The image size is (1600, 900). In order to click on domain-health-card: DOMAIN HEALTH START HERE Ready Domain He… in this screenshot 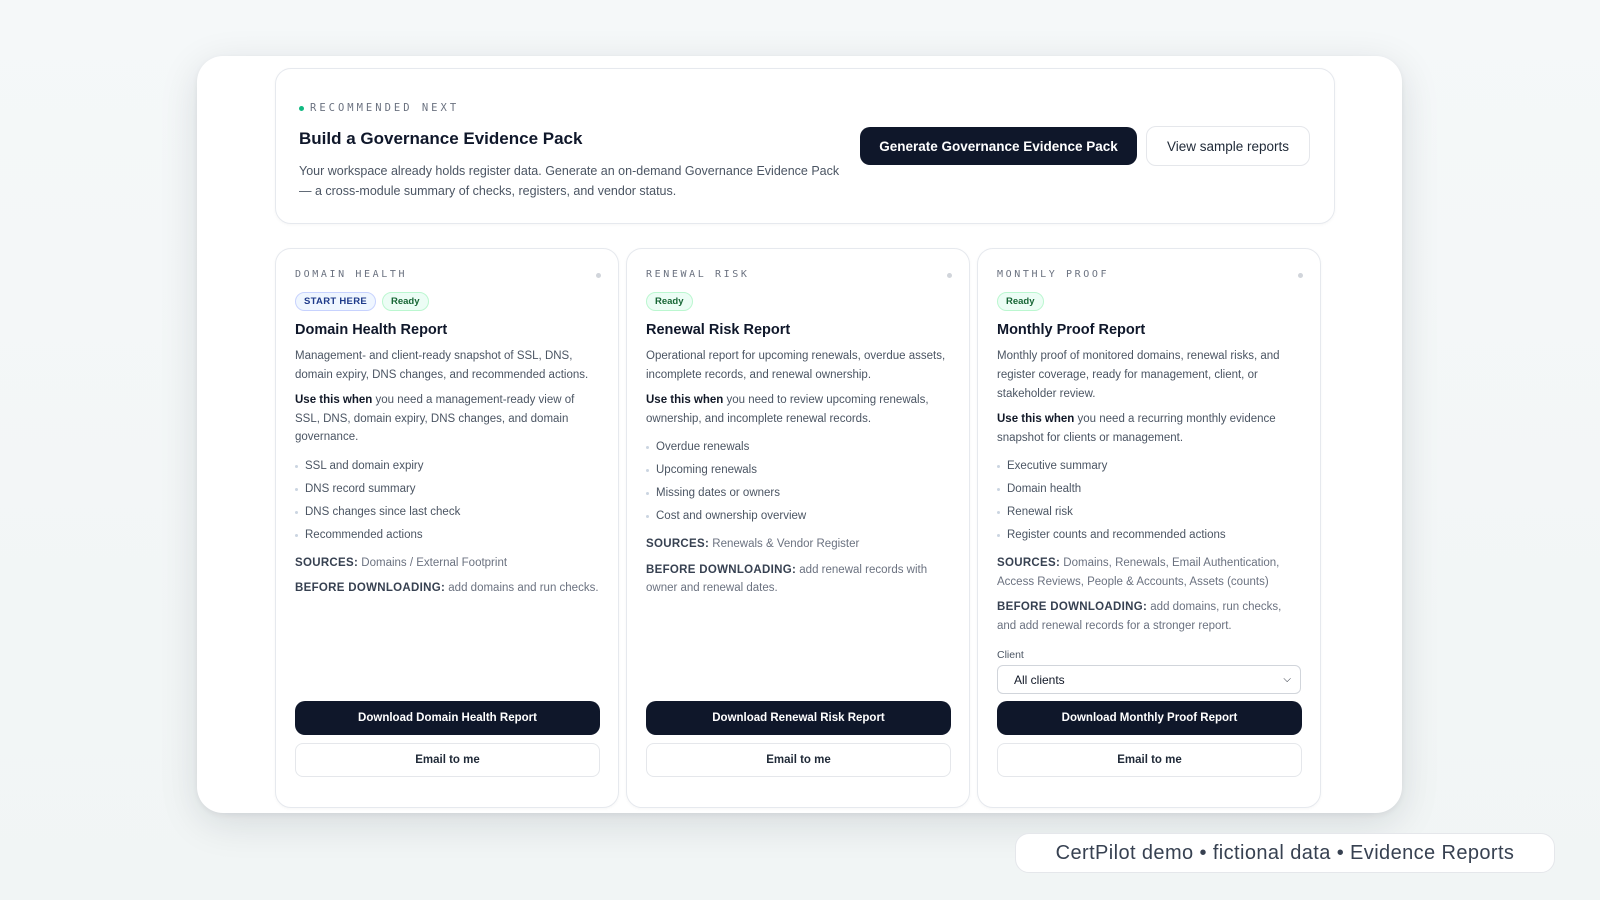, I will do `click(447, 528)`.